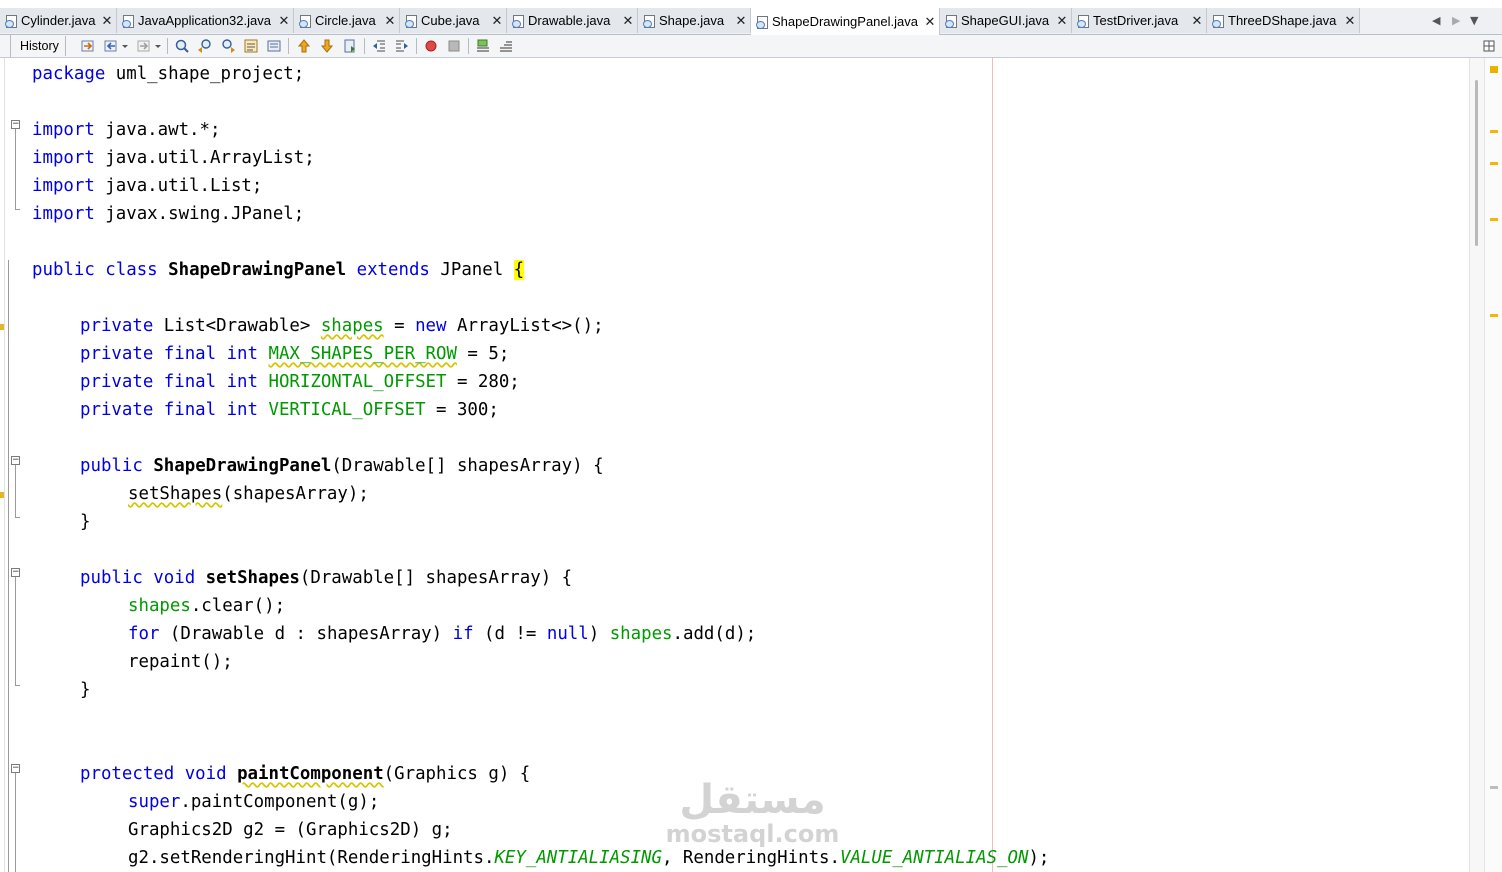  What do you see at coordinates (436, 578) in the screenshot?
I see `code-text: (Drawable[] shapesArray) {` at bounding box center [436, 578].